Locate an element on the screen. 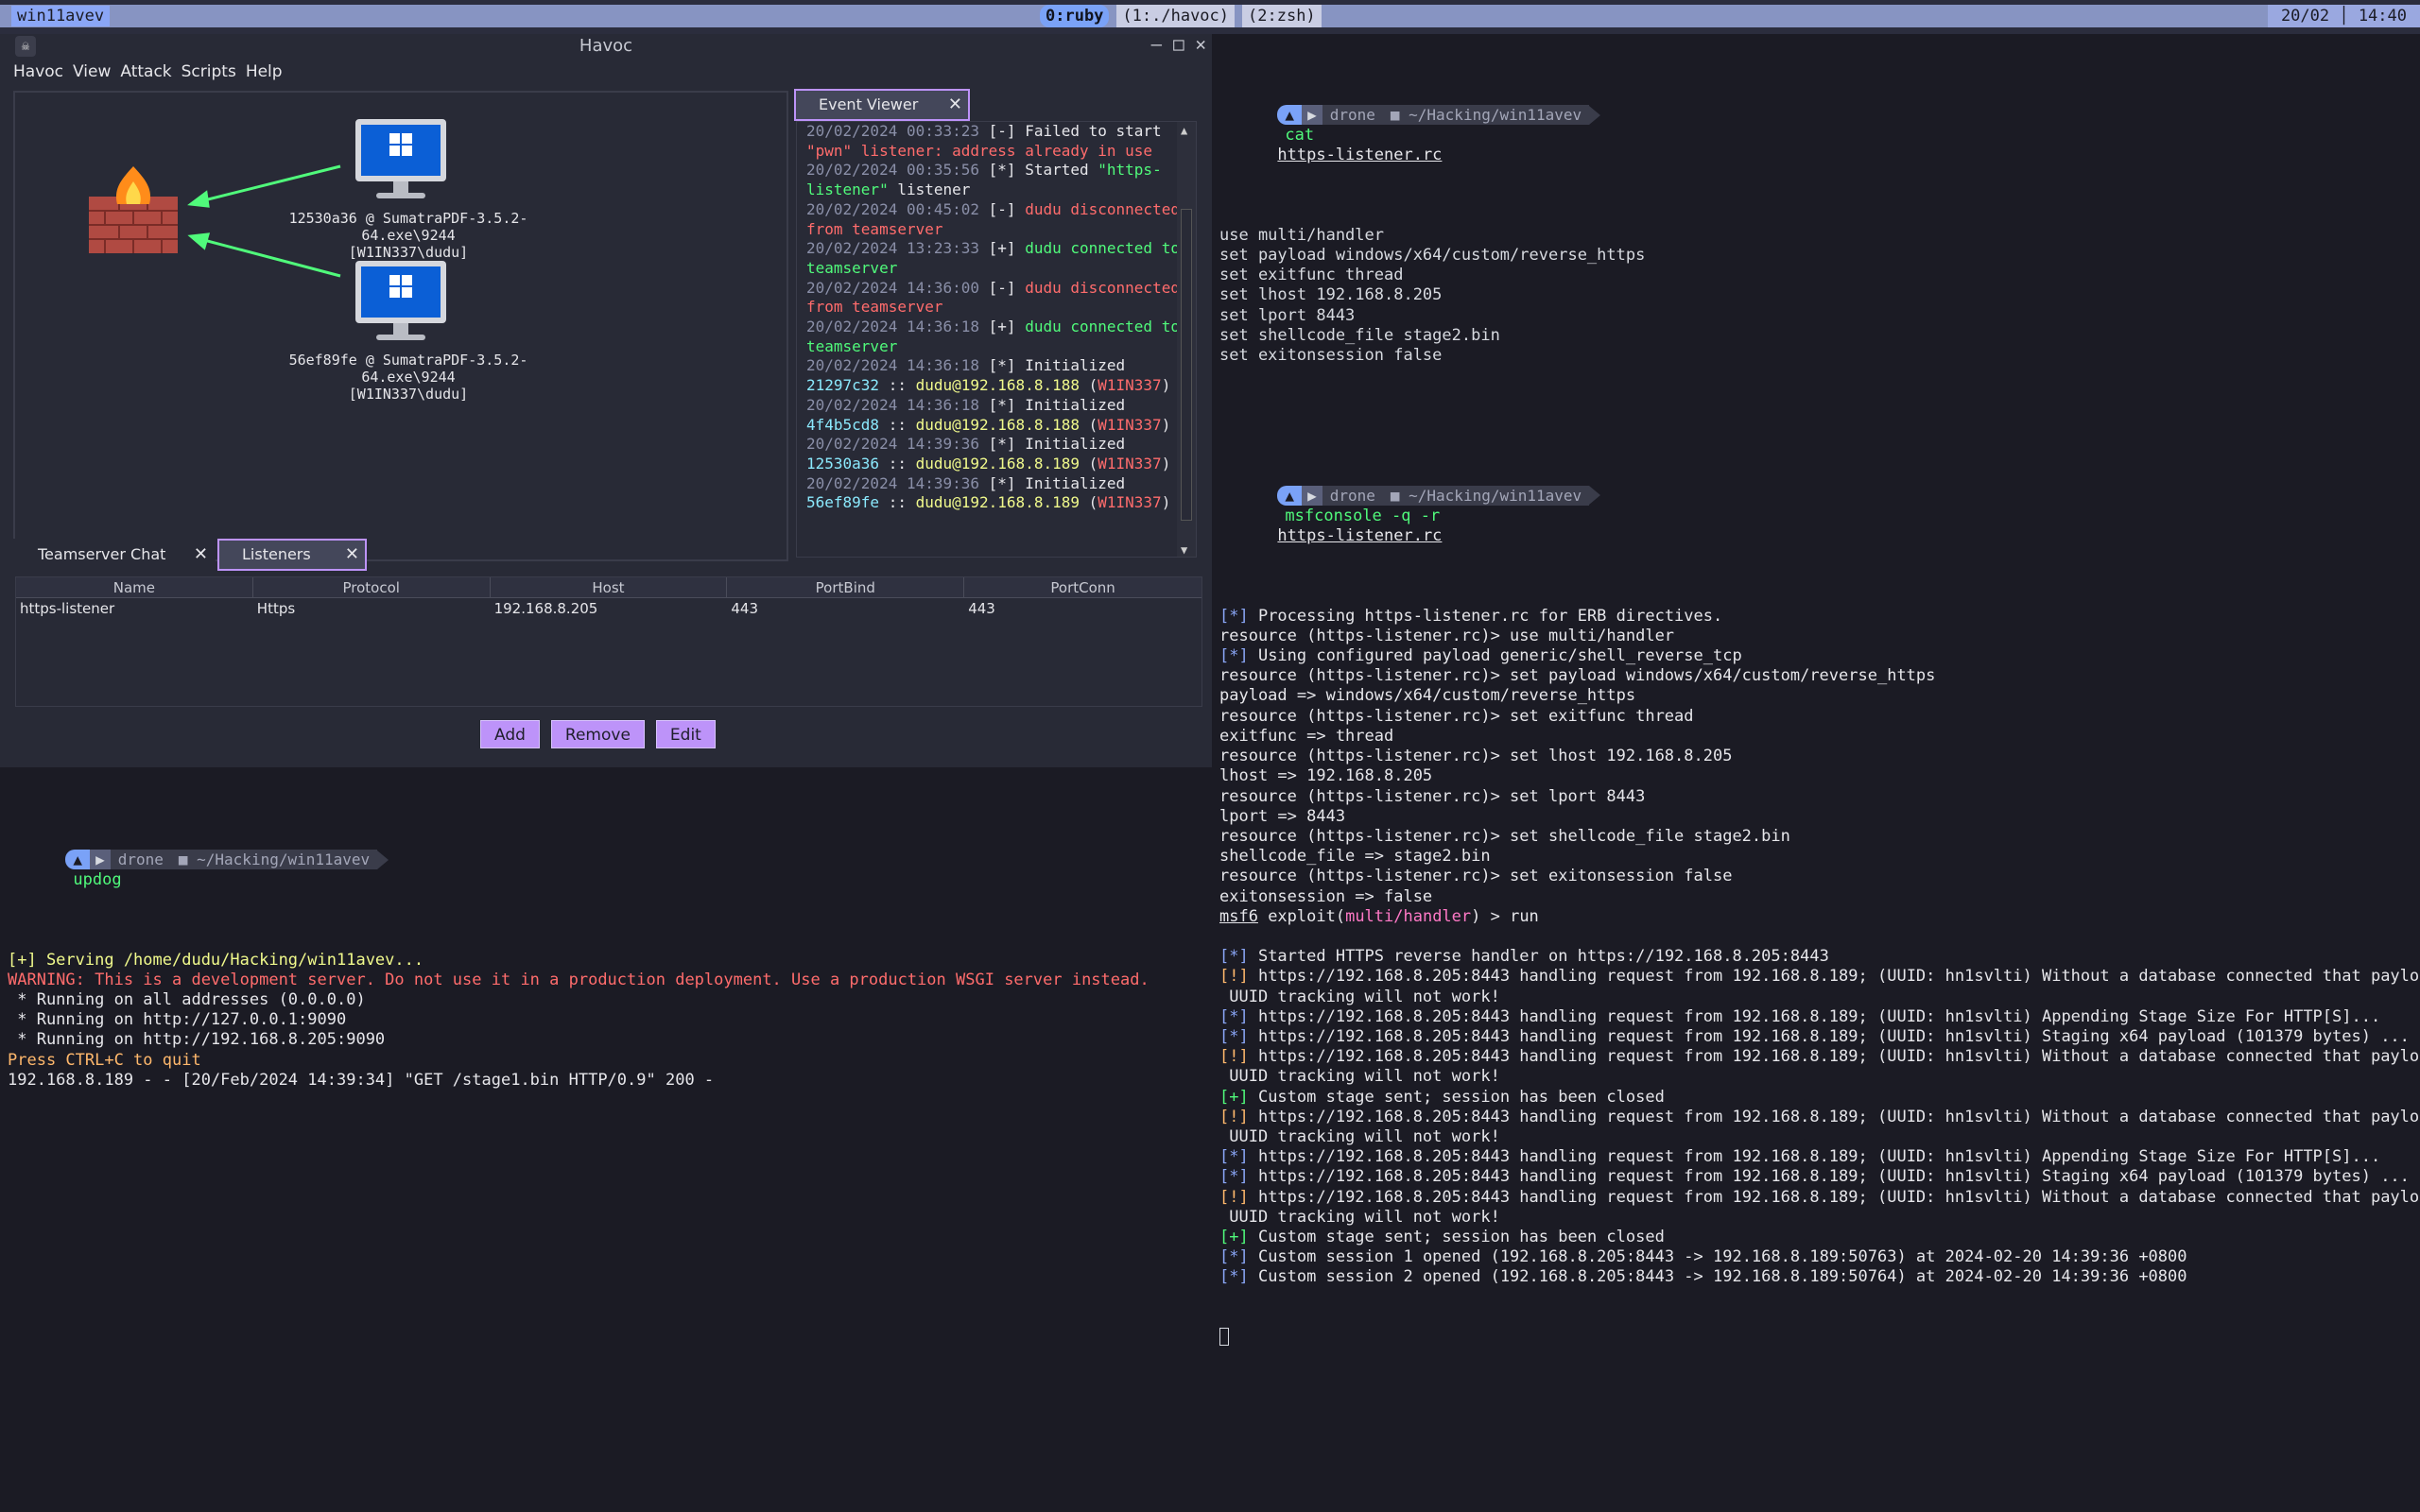 This screenshot has height=1512, width=2420. listener-buttons: Add Remove Edit is located at coordinates (598, 734).